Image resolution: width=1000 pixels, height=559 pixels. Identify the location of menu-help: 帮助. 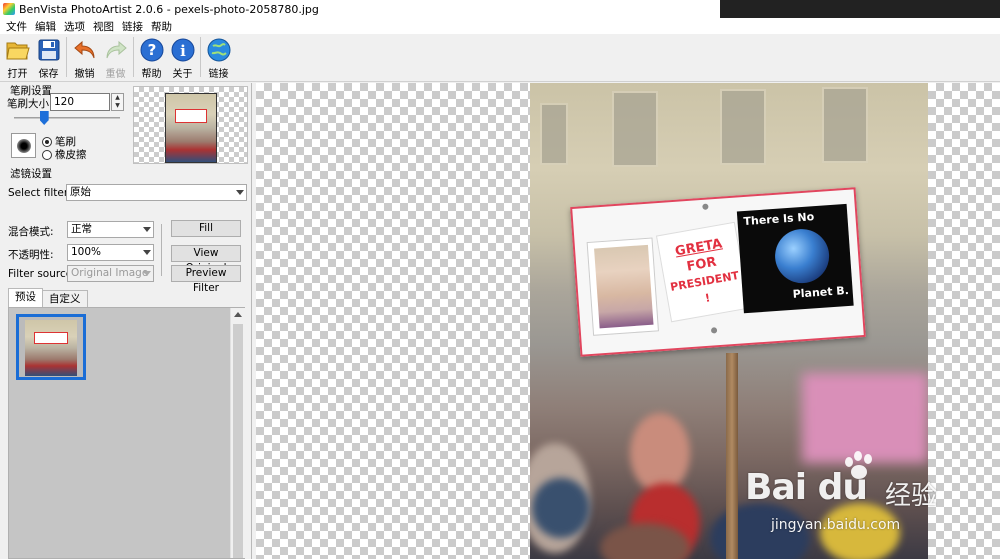
(163, 26).